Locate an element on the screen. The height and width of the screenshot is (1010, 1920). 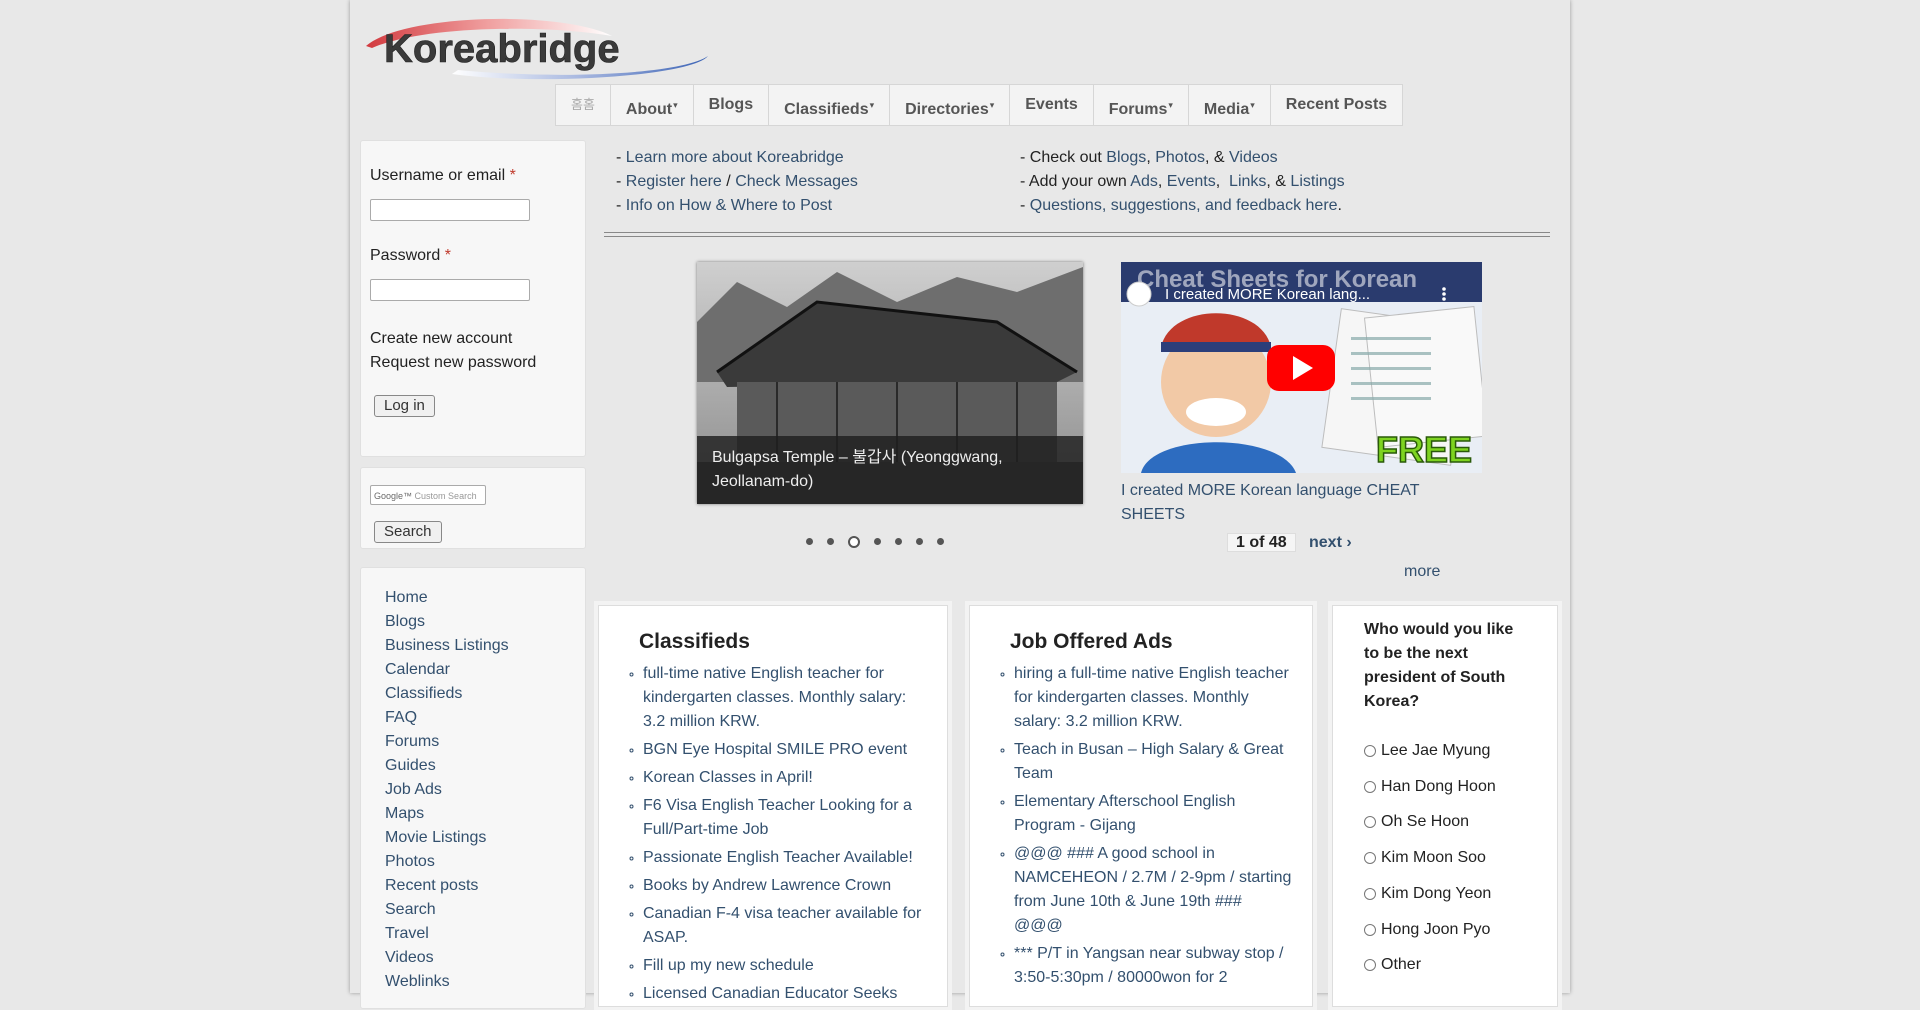
sidebar-item: Travel is located at coordinates (485, 934).